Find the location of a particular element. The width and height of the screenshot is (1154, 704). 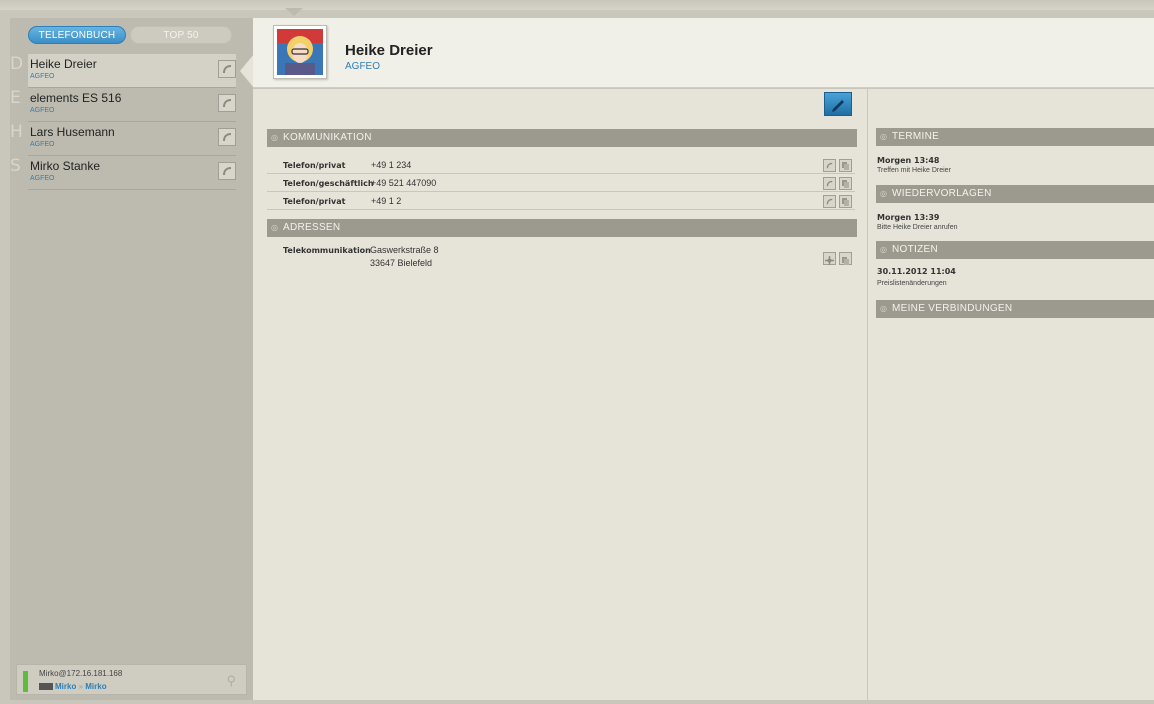

status-line: Mirko » Mirko is located at coordinates (73, 686).